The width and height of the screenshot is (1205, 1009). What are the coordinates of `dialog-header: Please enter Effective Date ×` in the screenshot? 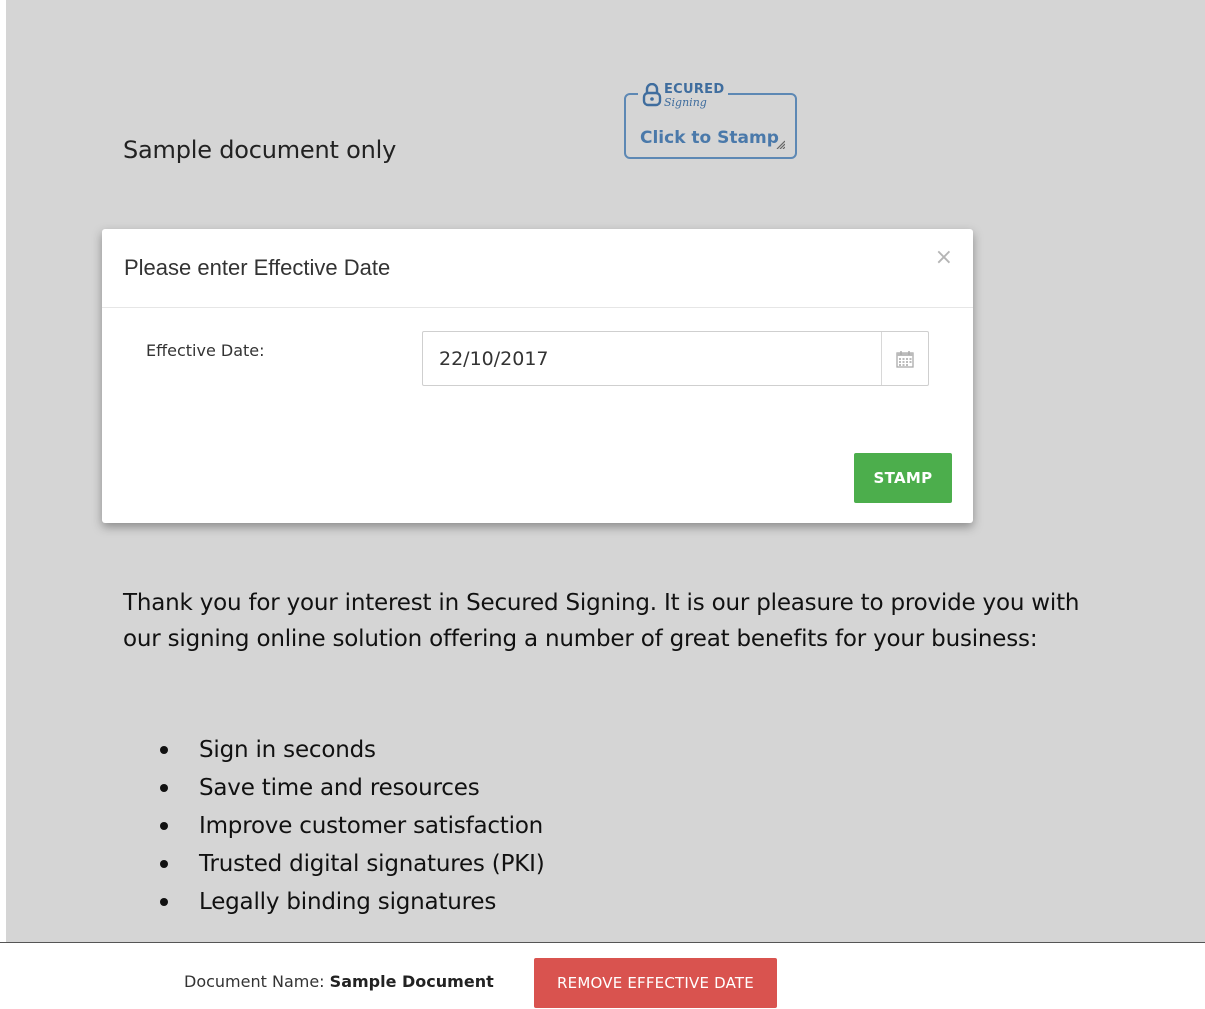 It's located at (537, 268).